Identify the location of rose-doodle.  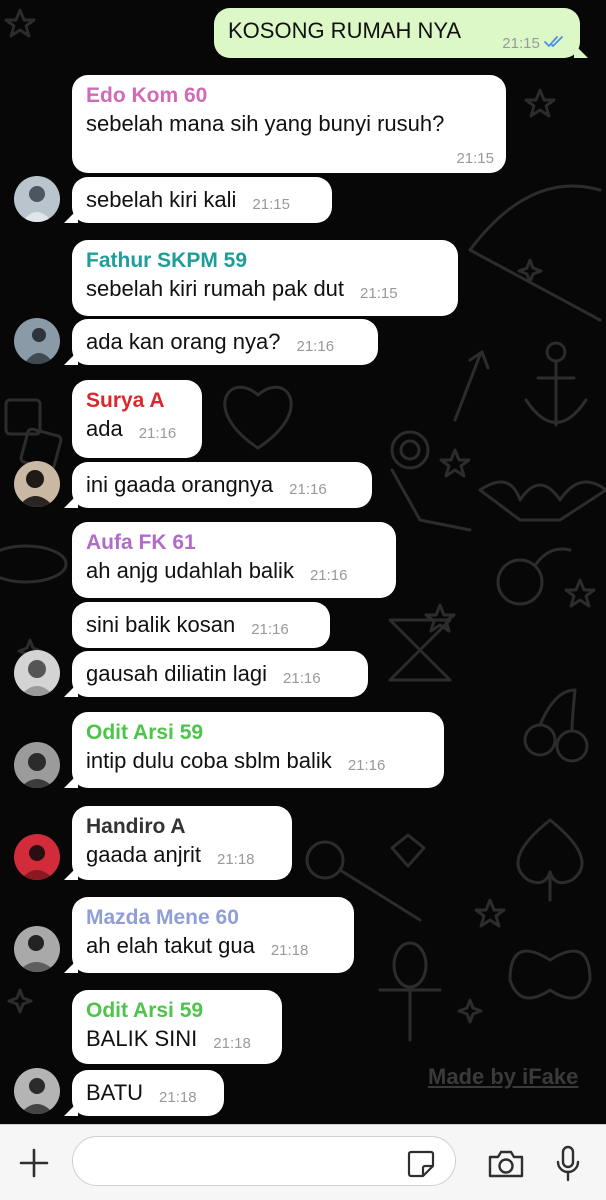
(431, 481).